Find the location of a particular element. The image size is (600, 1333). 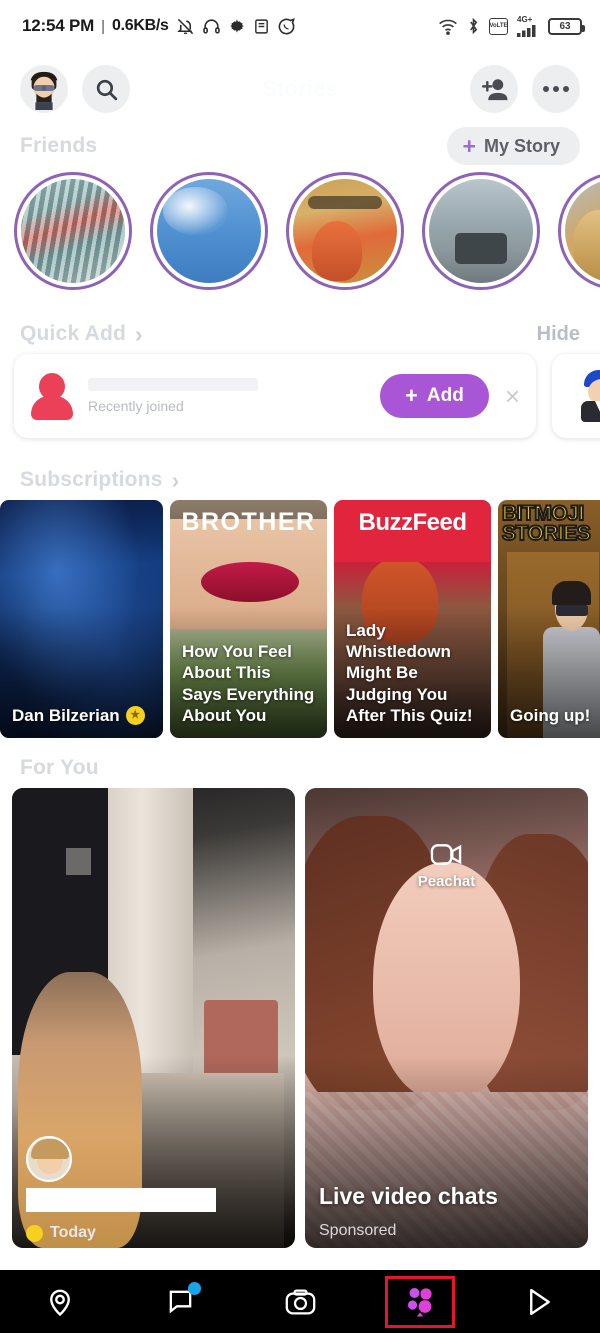

status-bar: 12:54 PM | 0.6KB/s VoLTE 4G+ 63 is located at coordinates (300, 26).